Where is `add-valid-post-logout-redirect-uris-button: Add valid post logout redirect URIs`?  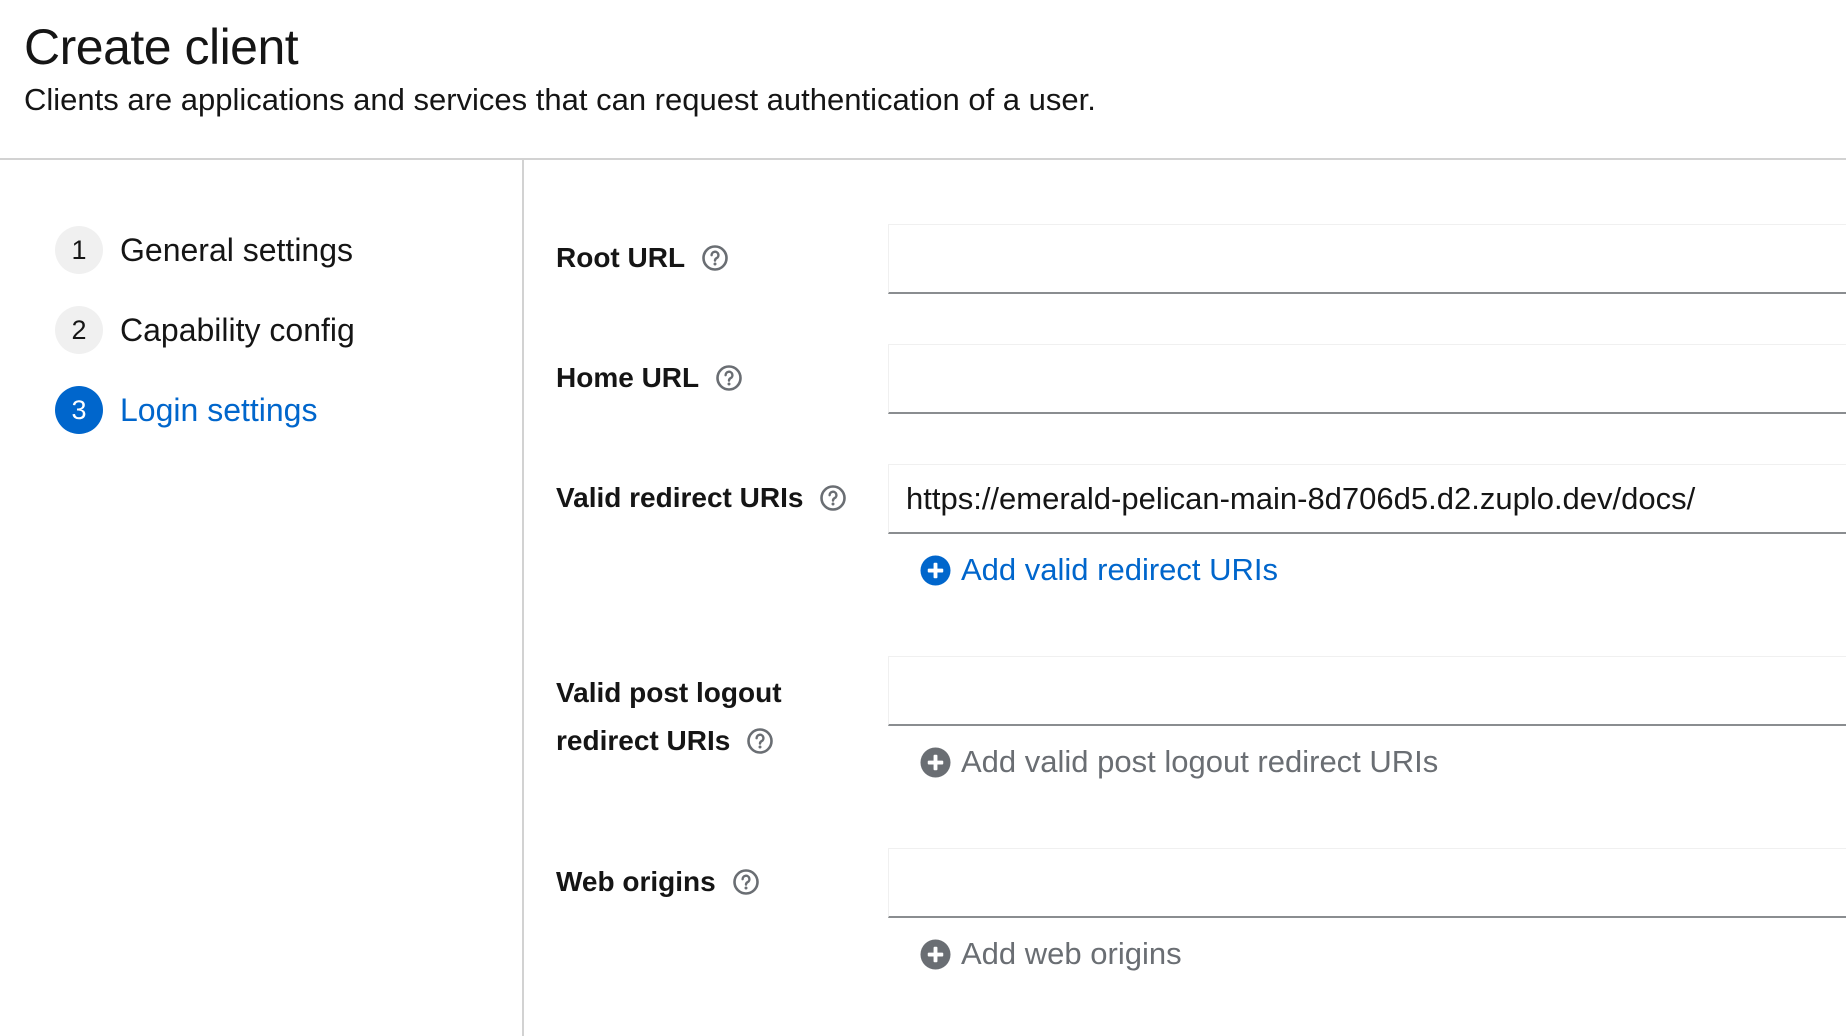
add-valid-post-logout-redirect-uris-button: Add valid post logout redirect URIs is located at coordinates (1179, 762).